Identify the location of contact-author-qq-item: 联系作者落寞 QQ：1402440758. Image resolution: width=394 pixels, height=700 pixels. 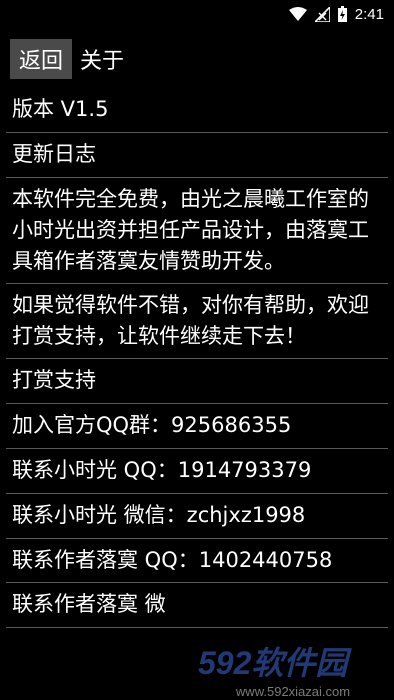
(197, 561).